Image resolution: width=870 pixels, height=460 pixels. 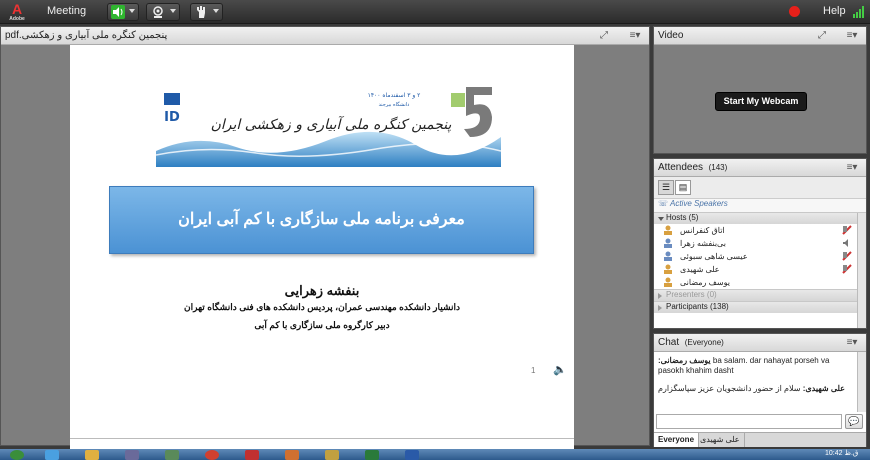 I want to click on grid-view-icon: ▤, so click(x=683, y=187).